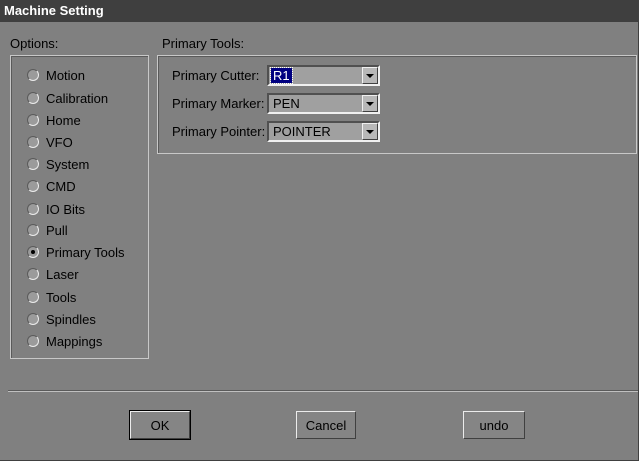  What do you see at coordinates (64, 341) in the screenshot?
I see `option-mappings: Mappings` at bounding box center [64, 341].